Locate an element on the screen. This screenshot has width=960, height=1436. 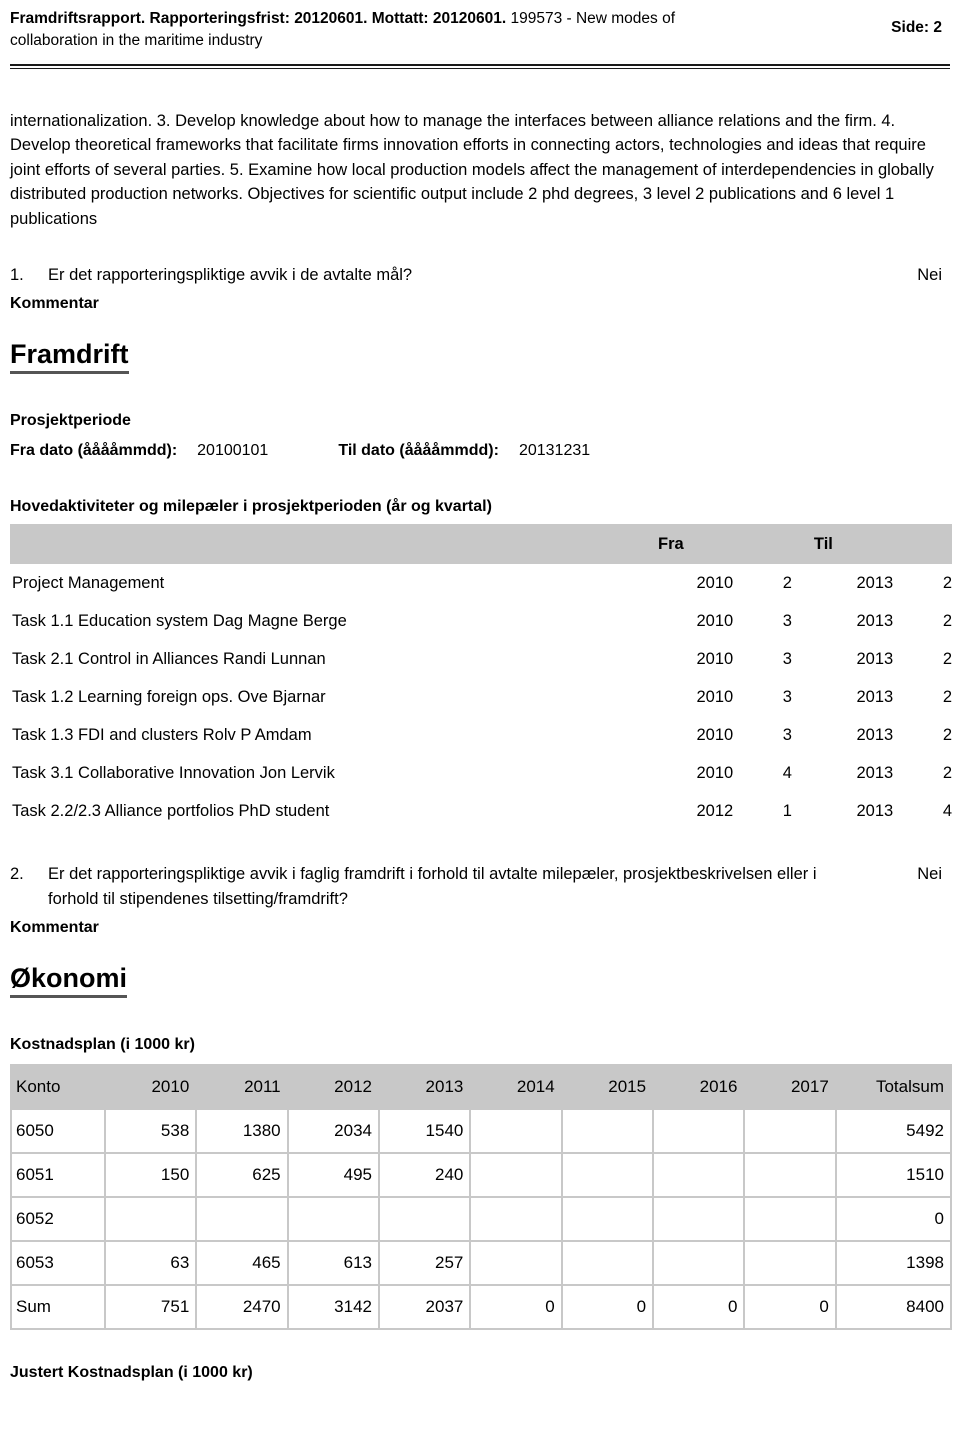
cost-col-year-2010: 2010 is located at coordinates (150, 1087).